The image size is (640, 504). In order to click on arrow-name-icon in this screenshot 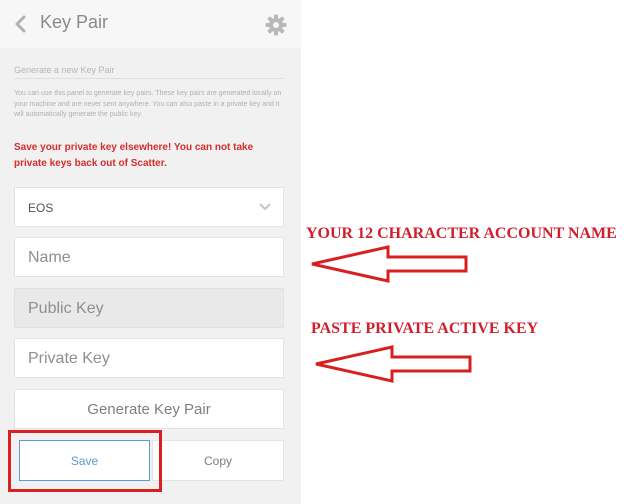, I will do `click(389, 264)`.